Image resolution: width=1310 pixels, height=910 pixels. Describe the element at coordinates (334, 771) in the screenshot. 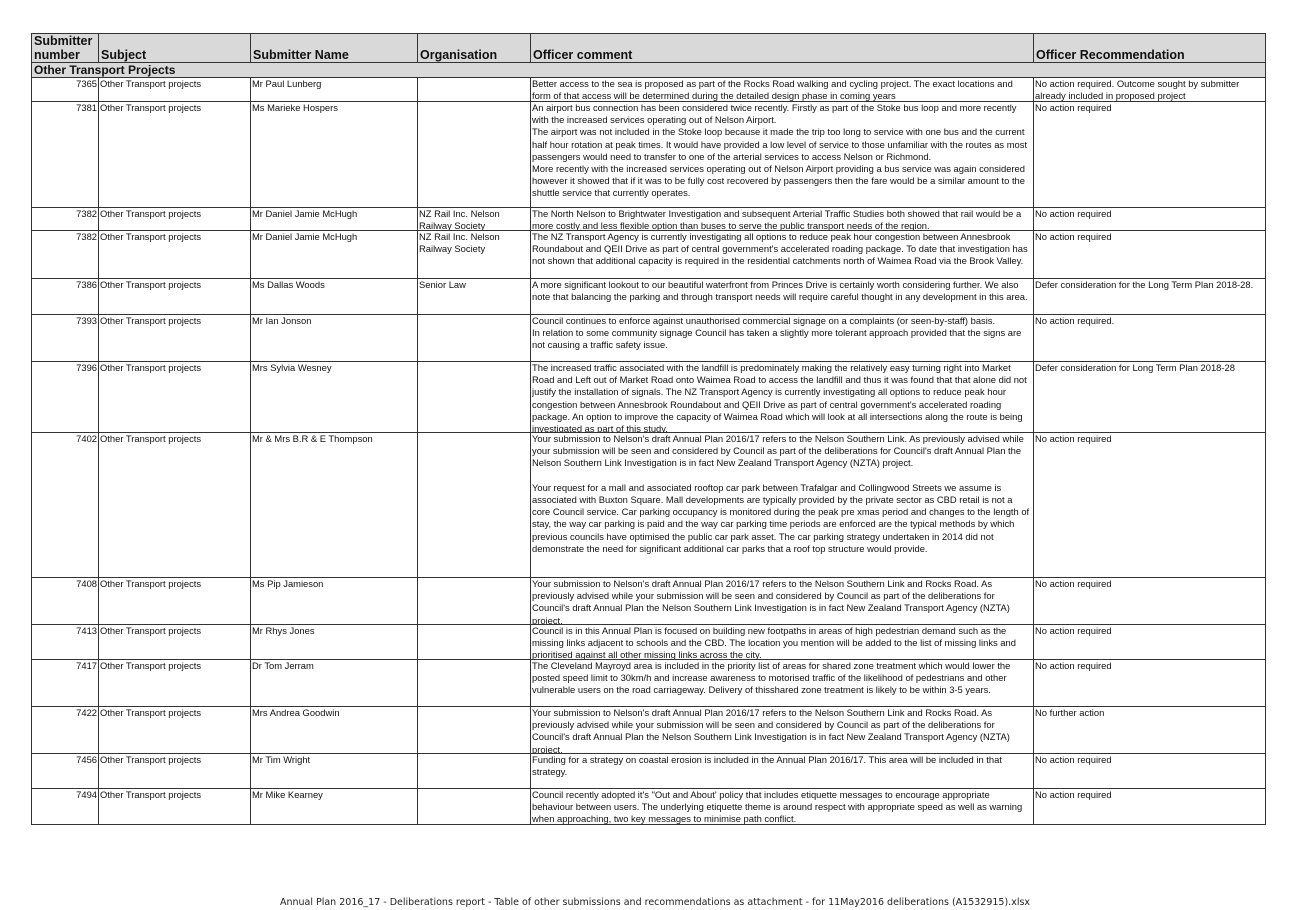

I see `submitter-name-cell: Mr Tim Wright` at that location.